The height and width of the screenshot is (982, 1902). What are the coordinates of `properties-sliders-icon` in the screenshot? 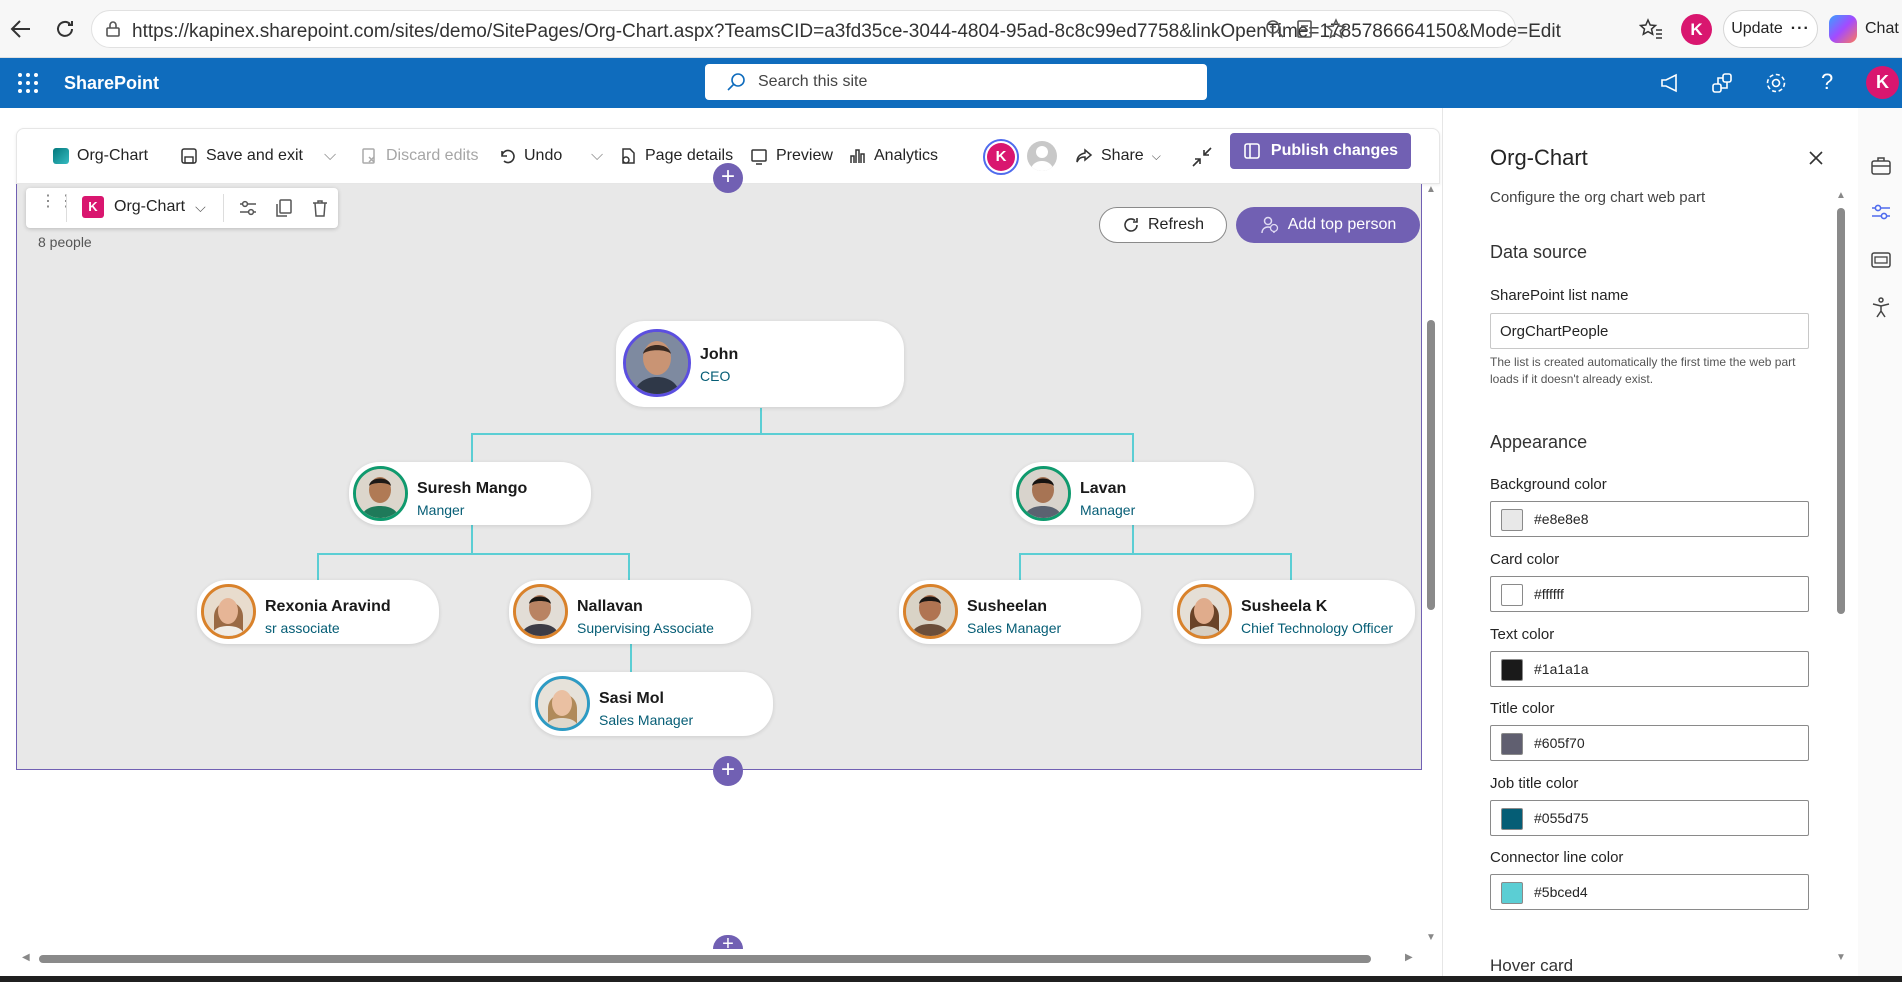 It's located at (1881, 214).